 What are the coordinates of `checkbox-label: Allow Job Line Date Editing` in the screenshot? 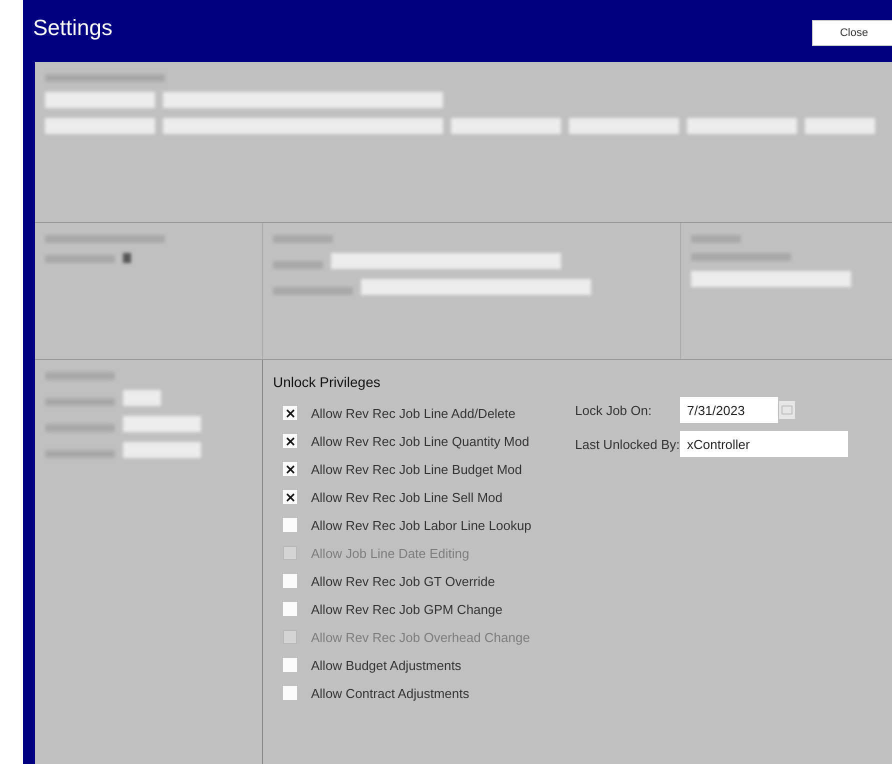 It's located at (390, 553).